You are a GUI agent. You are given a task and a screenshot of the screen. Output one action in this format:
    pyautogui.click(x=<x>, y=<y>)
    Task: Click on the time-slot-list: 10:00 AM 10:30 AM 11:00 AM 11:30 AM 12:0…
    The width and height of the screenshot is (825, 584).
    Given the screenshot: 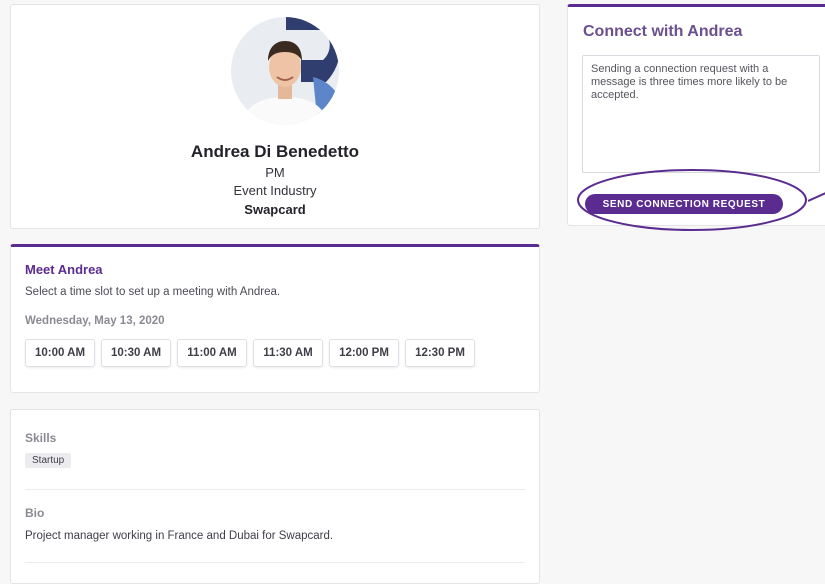 What is the action you would take?
    pyautogui.click(x=250, y=353)
    